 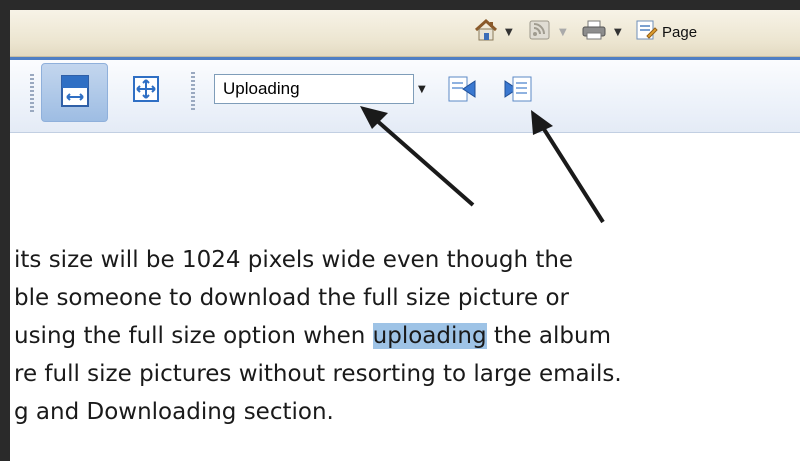 I want to click on arrow-to-find-next, so click(x=568, y=167).